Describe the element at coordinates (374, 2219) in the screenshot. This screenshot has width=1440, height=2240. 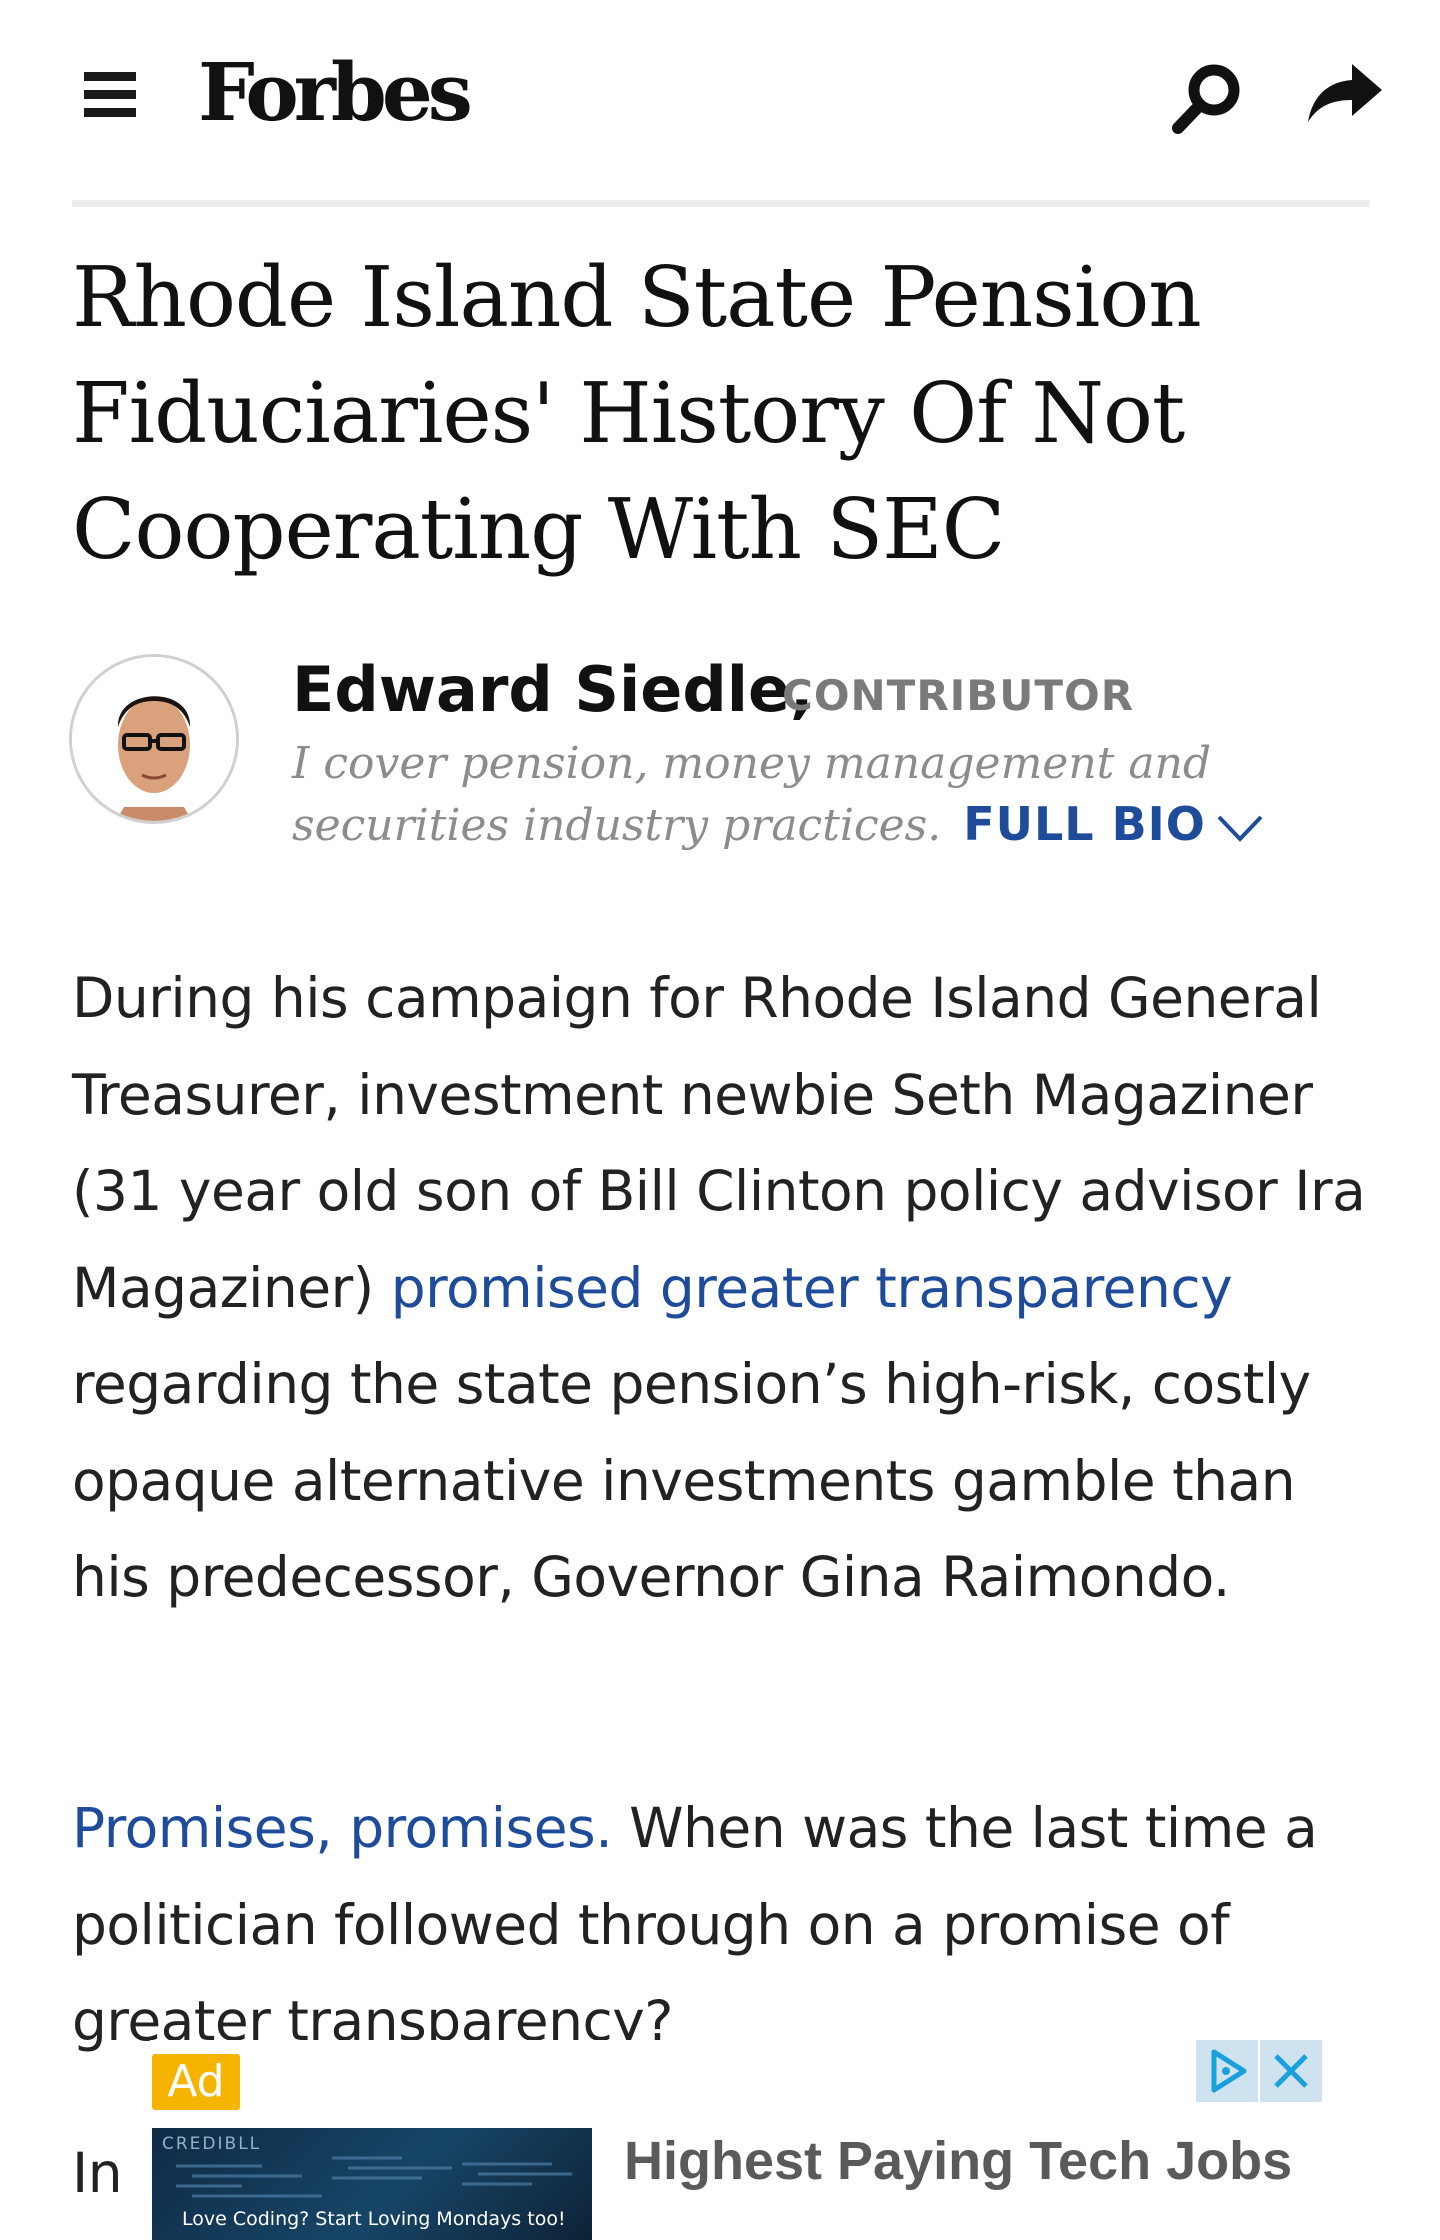
I see `ad-tagline: Love Coding? Start Loving Mondays too!` at that location.